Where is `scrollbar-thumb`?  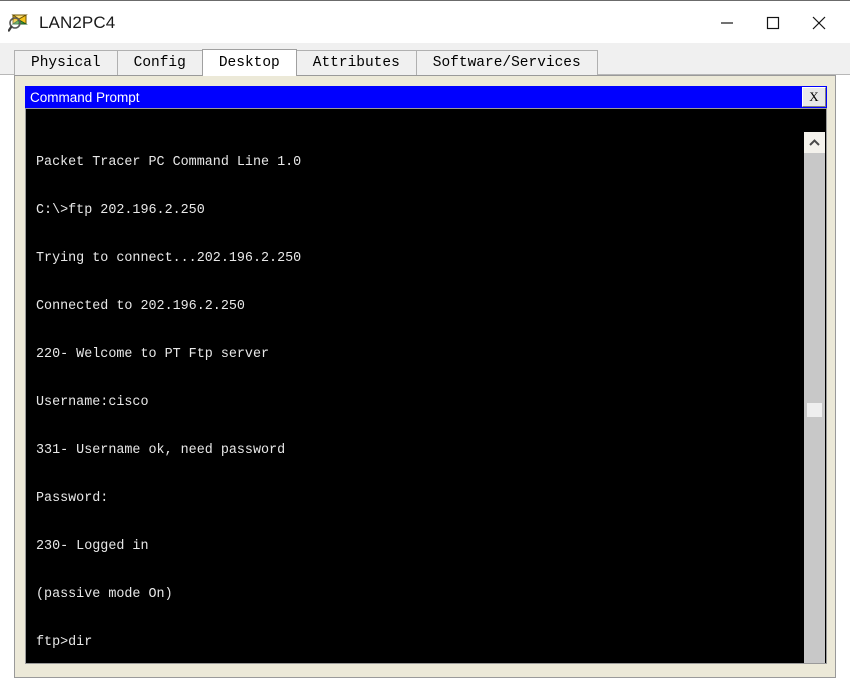
scrollbar-thumb is located at coordinates (814, 410).